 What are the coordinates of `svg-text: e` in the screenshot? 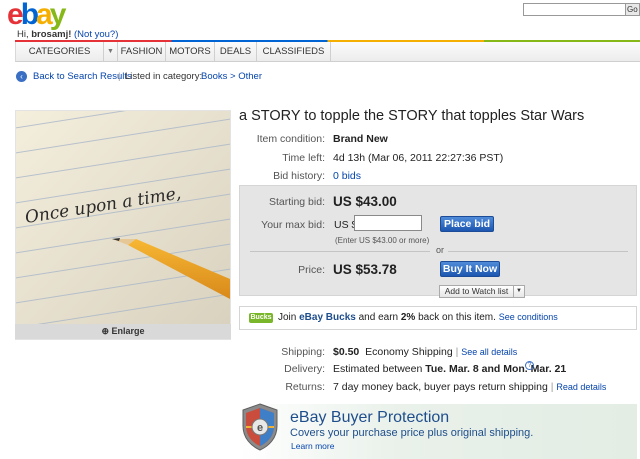 It's located at (260, 428).